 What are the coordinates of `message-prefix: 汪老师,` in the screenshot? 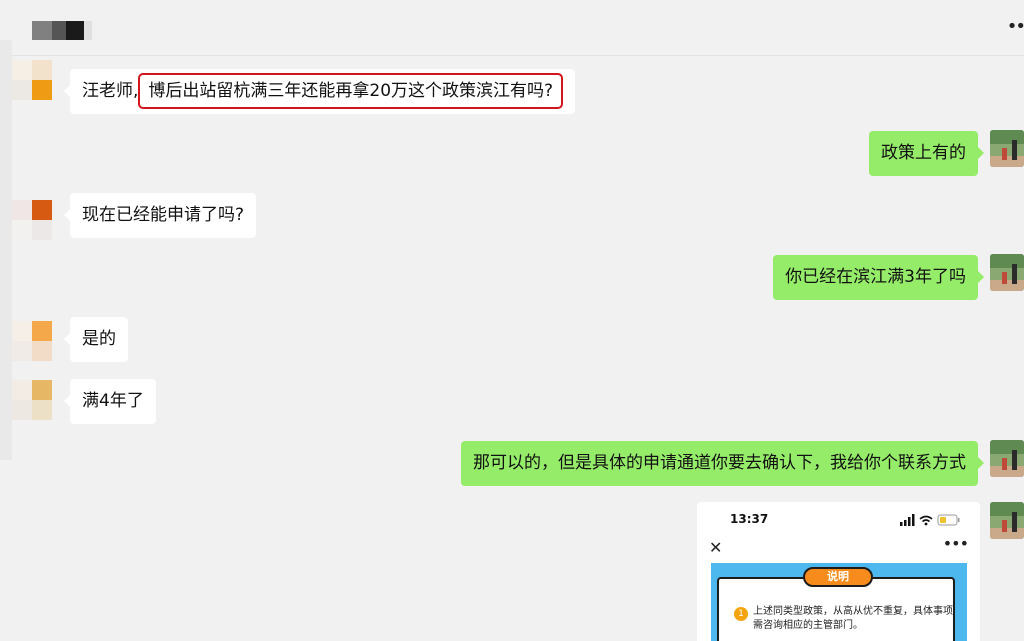 It's located at (110, 91).